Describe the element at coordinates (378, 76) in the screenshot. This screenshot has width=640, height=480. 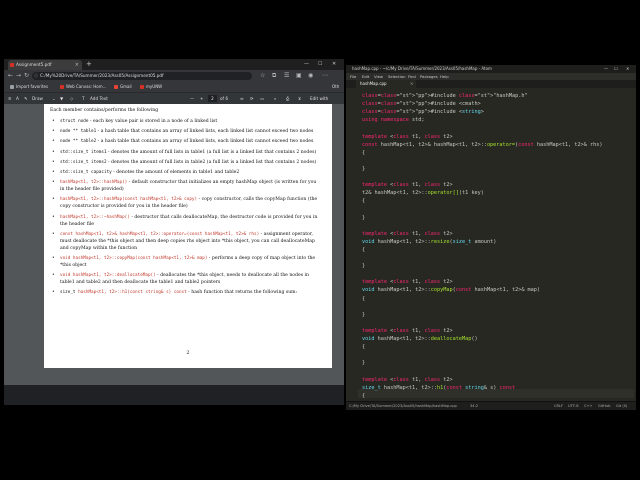
I see `menu-view: View` at that location.